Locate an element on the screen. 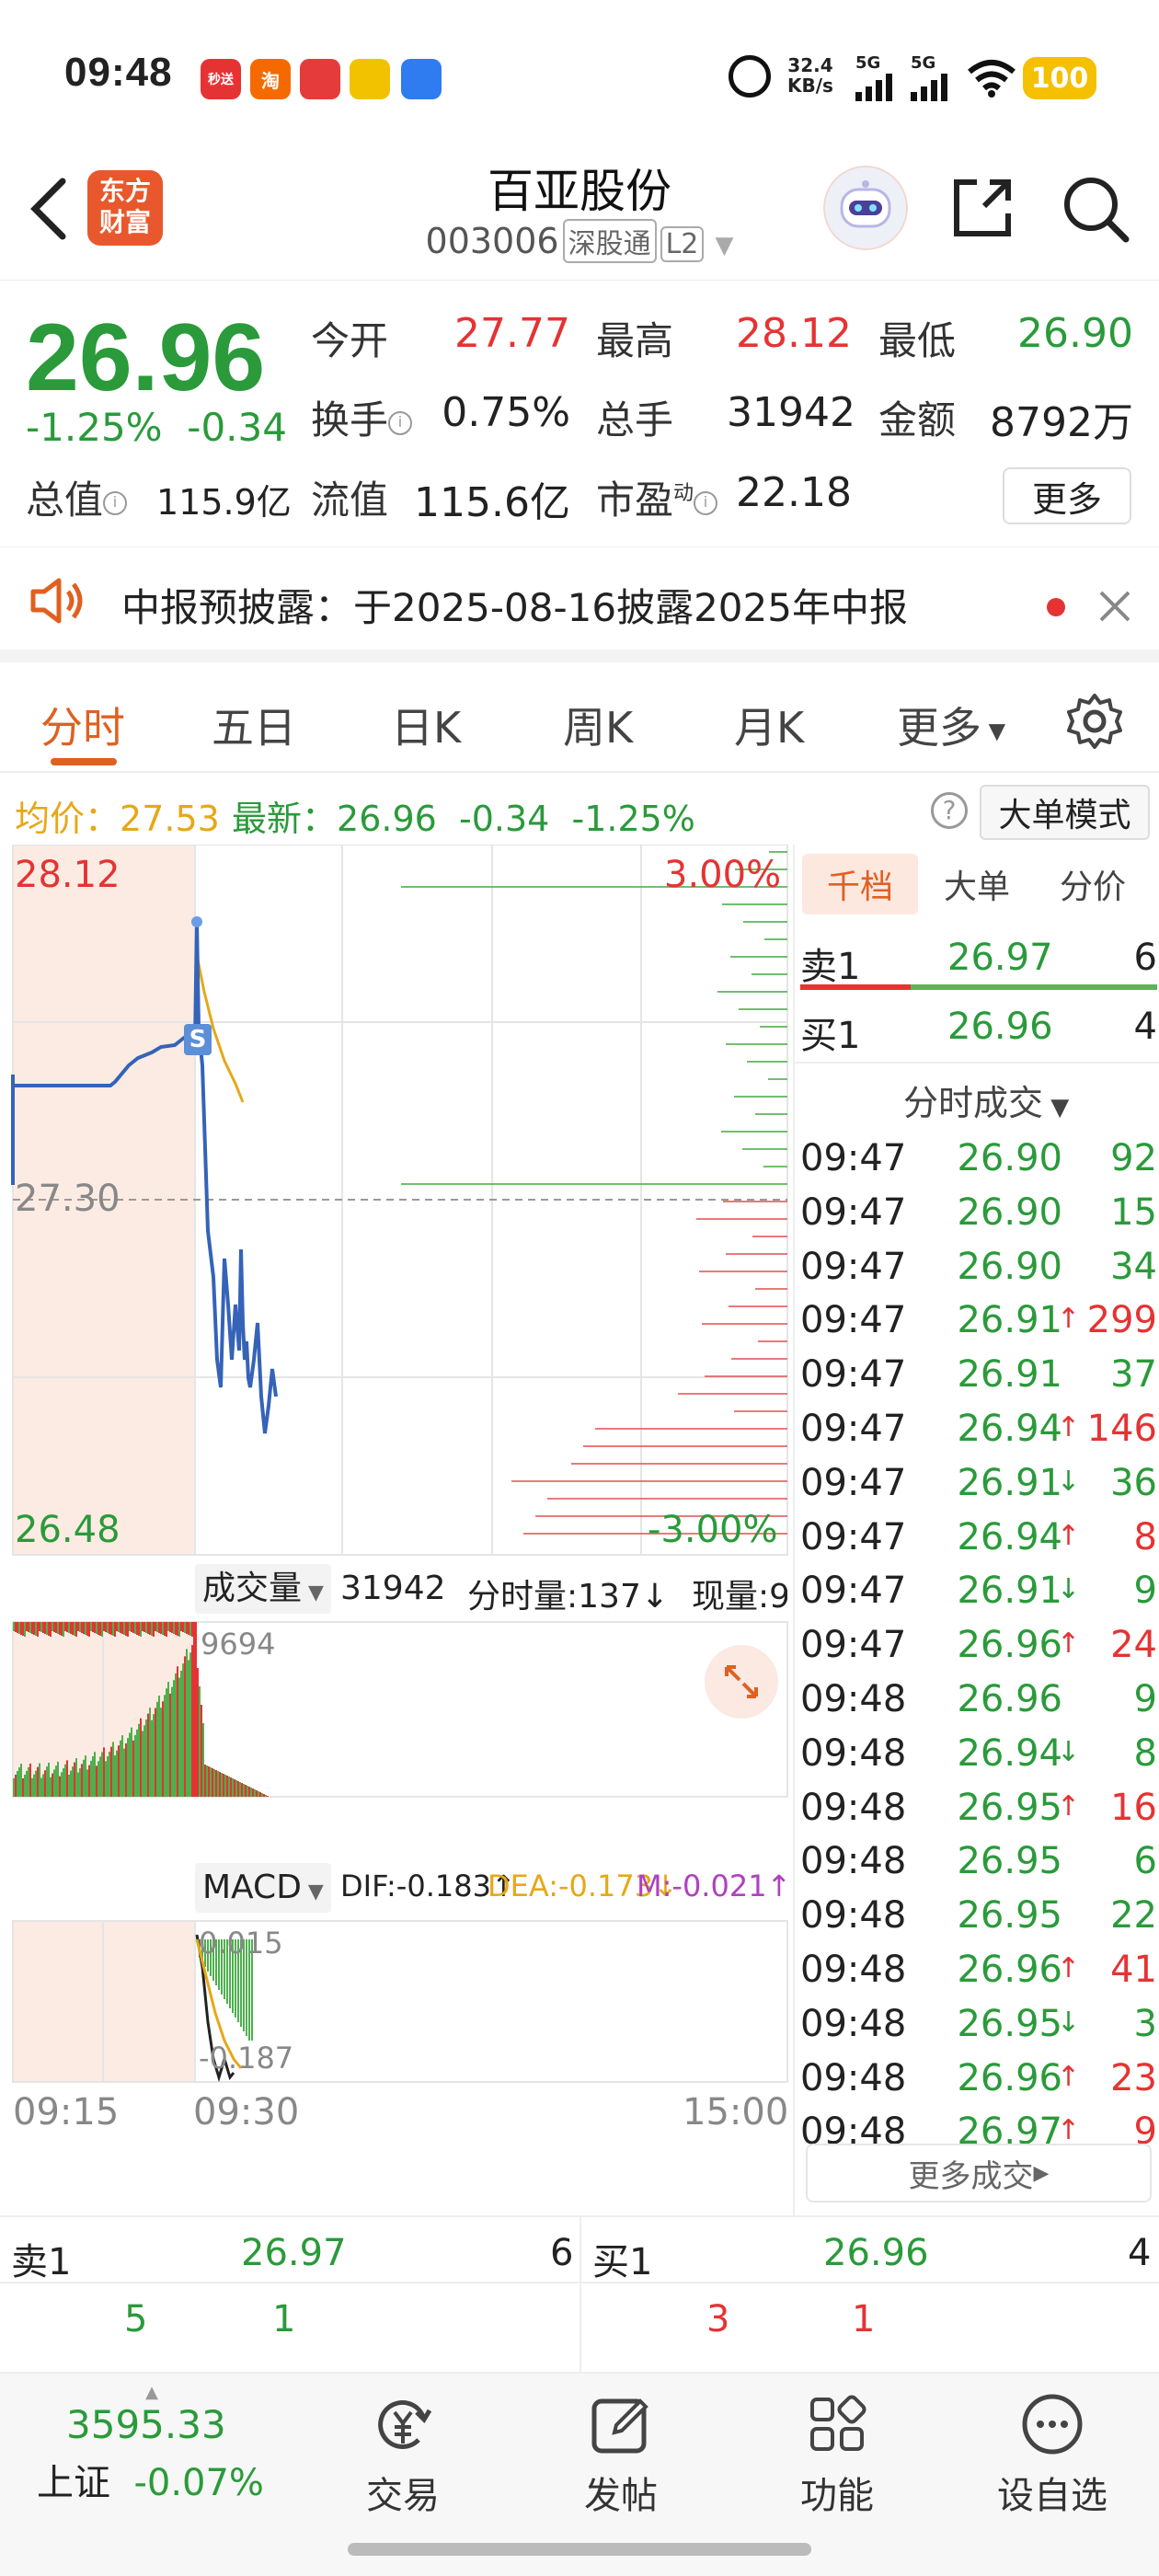  speaker-icon is located at coordinates (57, 602).